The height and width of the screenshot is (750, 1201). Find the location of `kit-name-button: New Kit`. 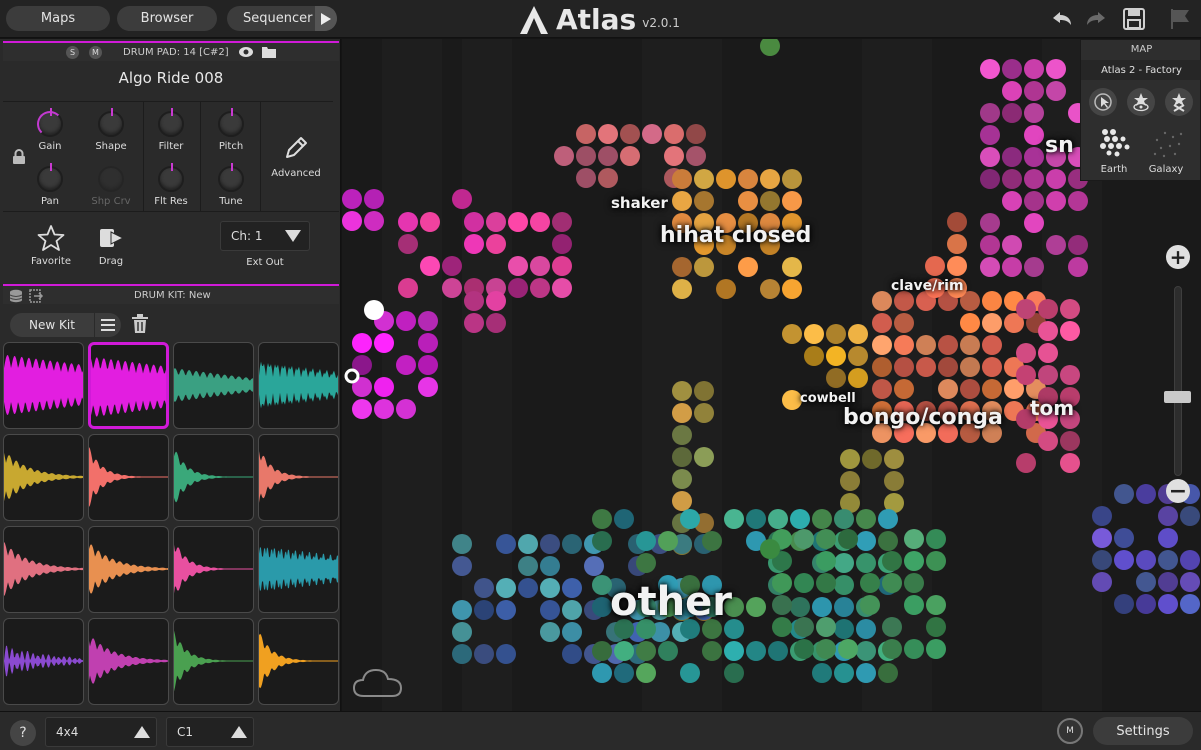

kit-name-button: New Kit is located at coordinates (52, 325).